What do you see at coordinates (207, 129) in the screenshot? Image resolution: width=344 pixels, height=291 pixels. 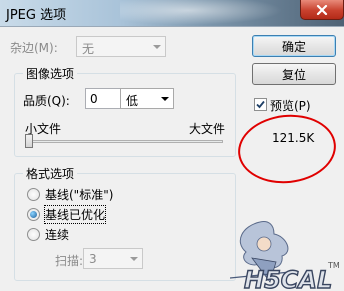 I see `large-file-label: 大文件` at bounding box center [207, 129].